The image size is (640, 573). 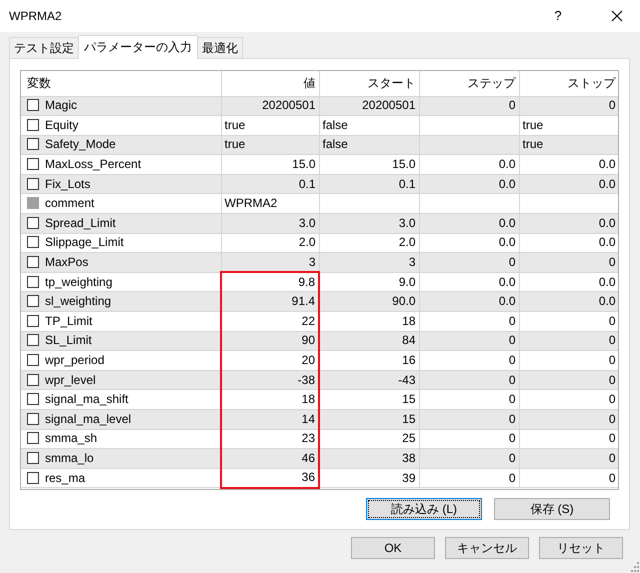 What do you see at coordinates (369, 360) in the screenshot?
I see `table-cell: 16` at bounding box center [369, 360].